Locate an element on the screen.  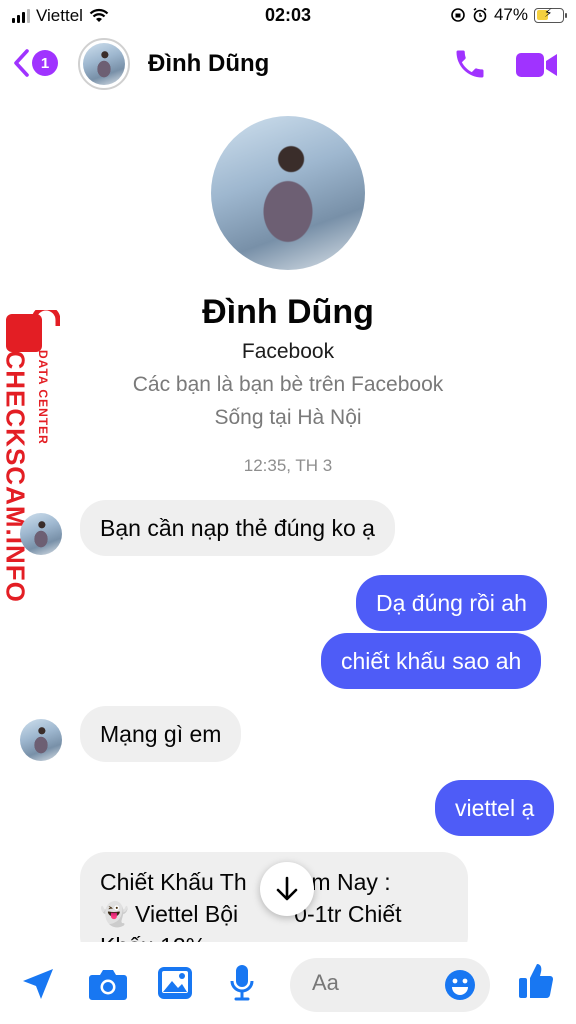
thumbs-up-icon is located at coordinates (536, 981).